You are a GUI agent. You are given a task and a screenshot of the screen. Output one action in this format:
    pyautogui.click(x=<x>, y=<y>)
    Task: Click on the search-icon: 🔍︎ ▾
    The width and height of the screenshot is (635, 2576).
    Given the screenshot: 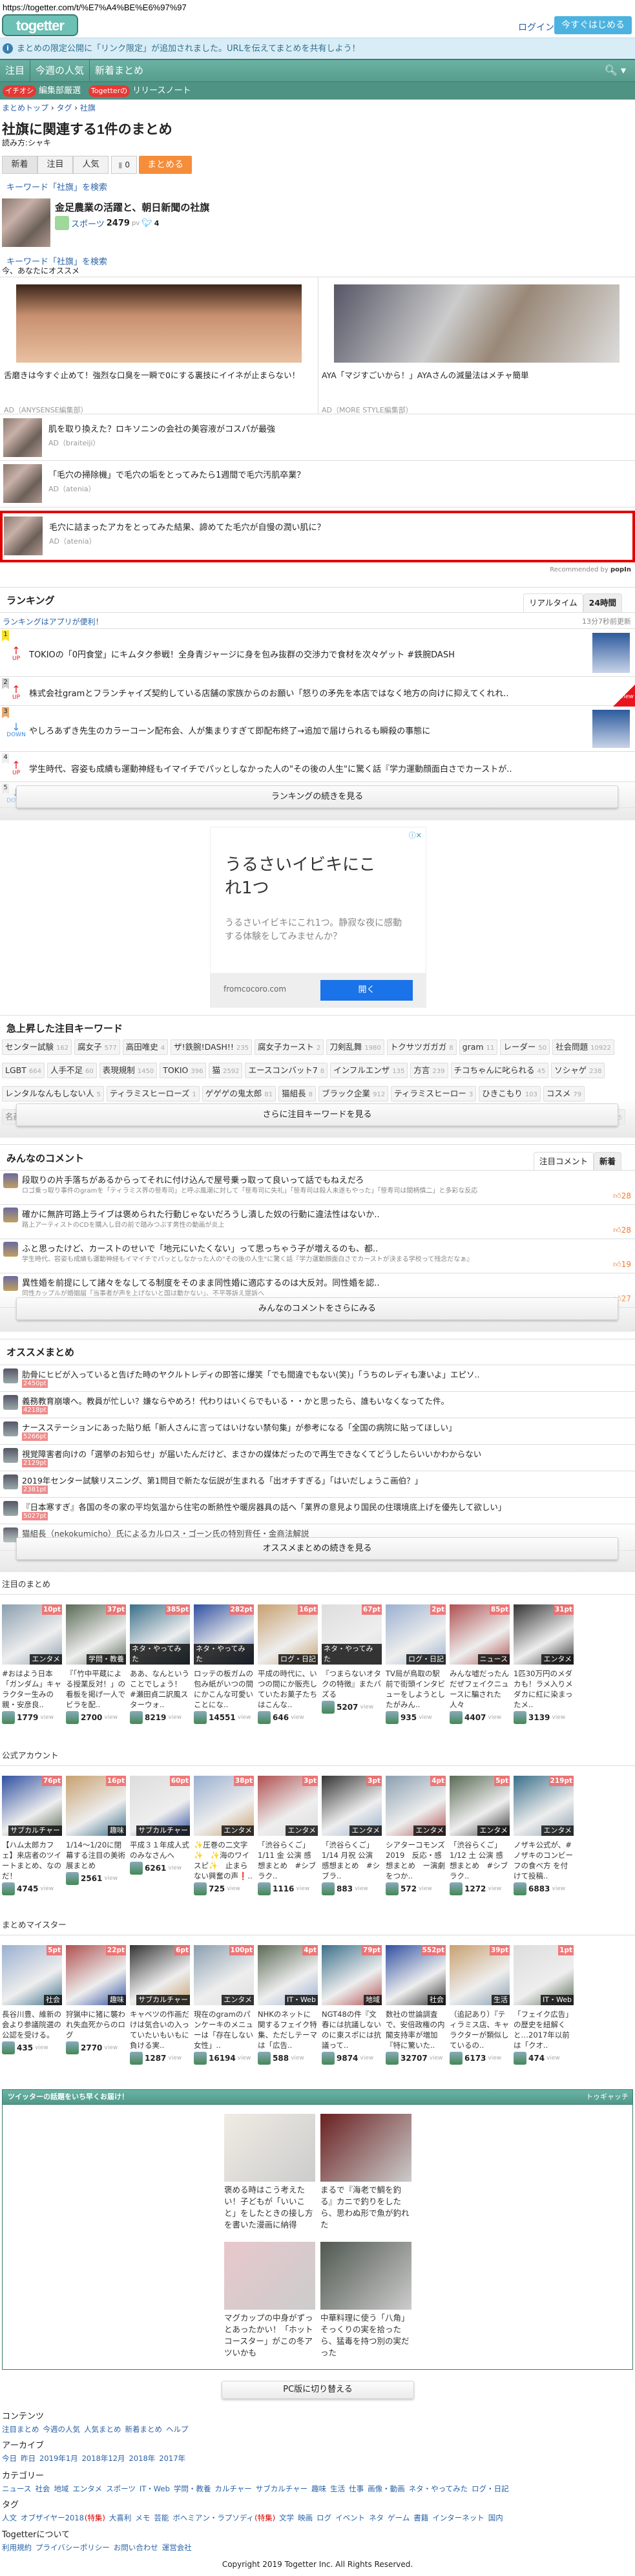 What is the action you would take?
    pyautogui.click(x=615, y=70)
    